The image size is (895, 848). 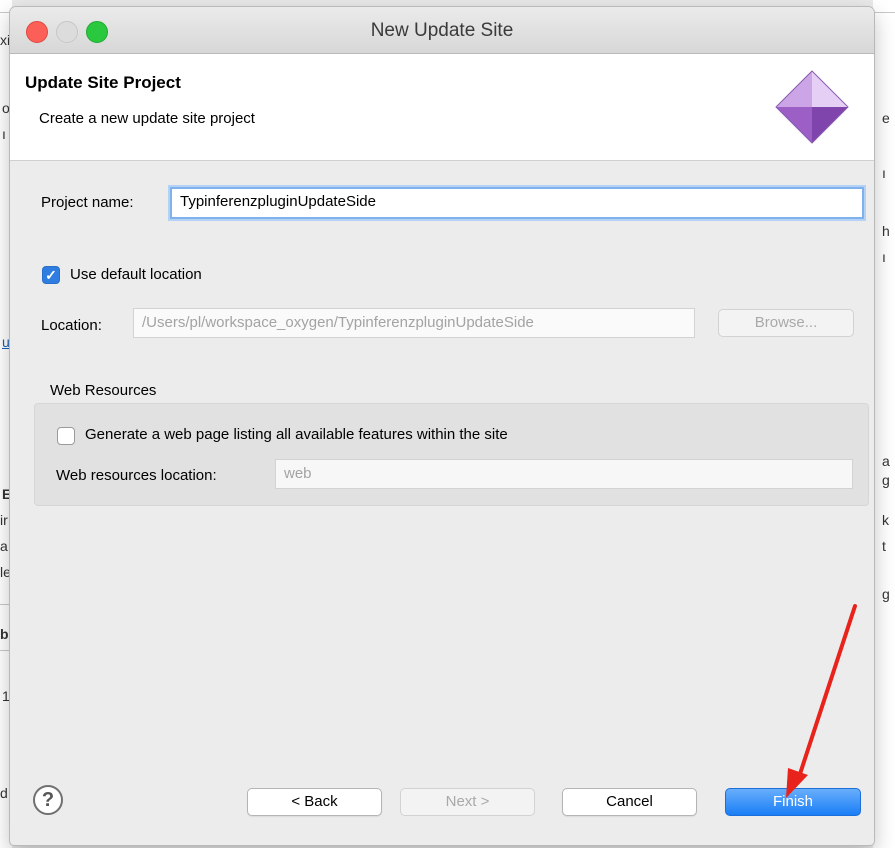 I want to click on window-title: New Update Site, so click(x=442, y=30).